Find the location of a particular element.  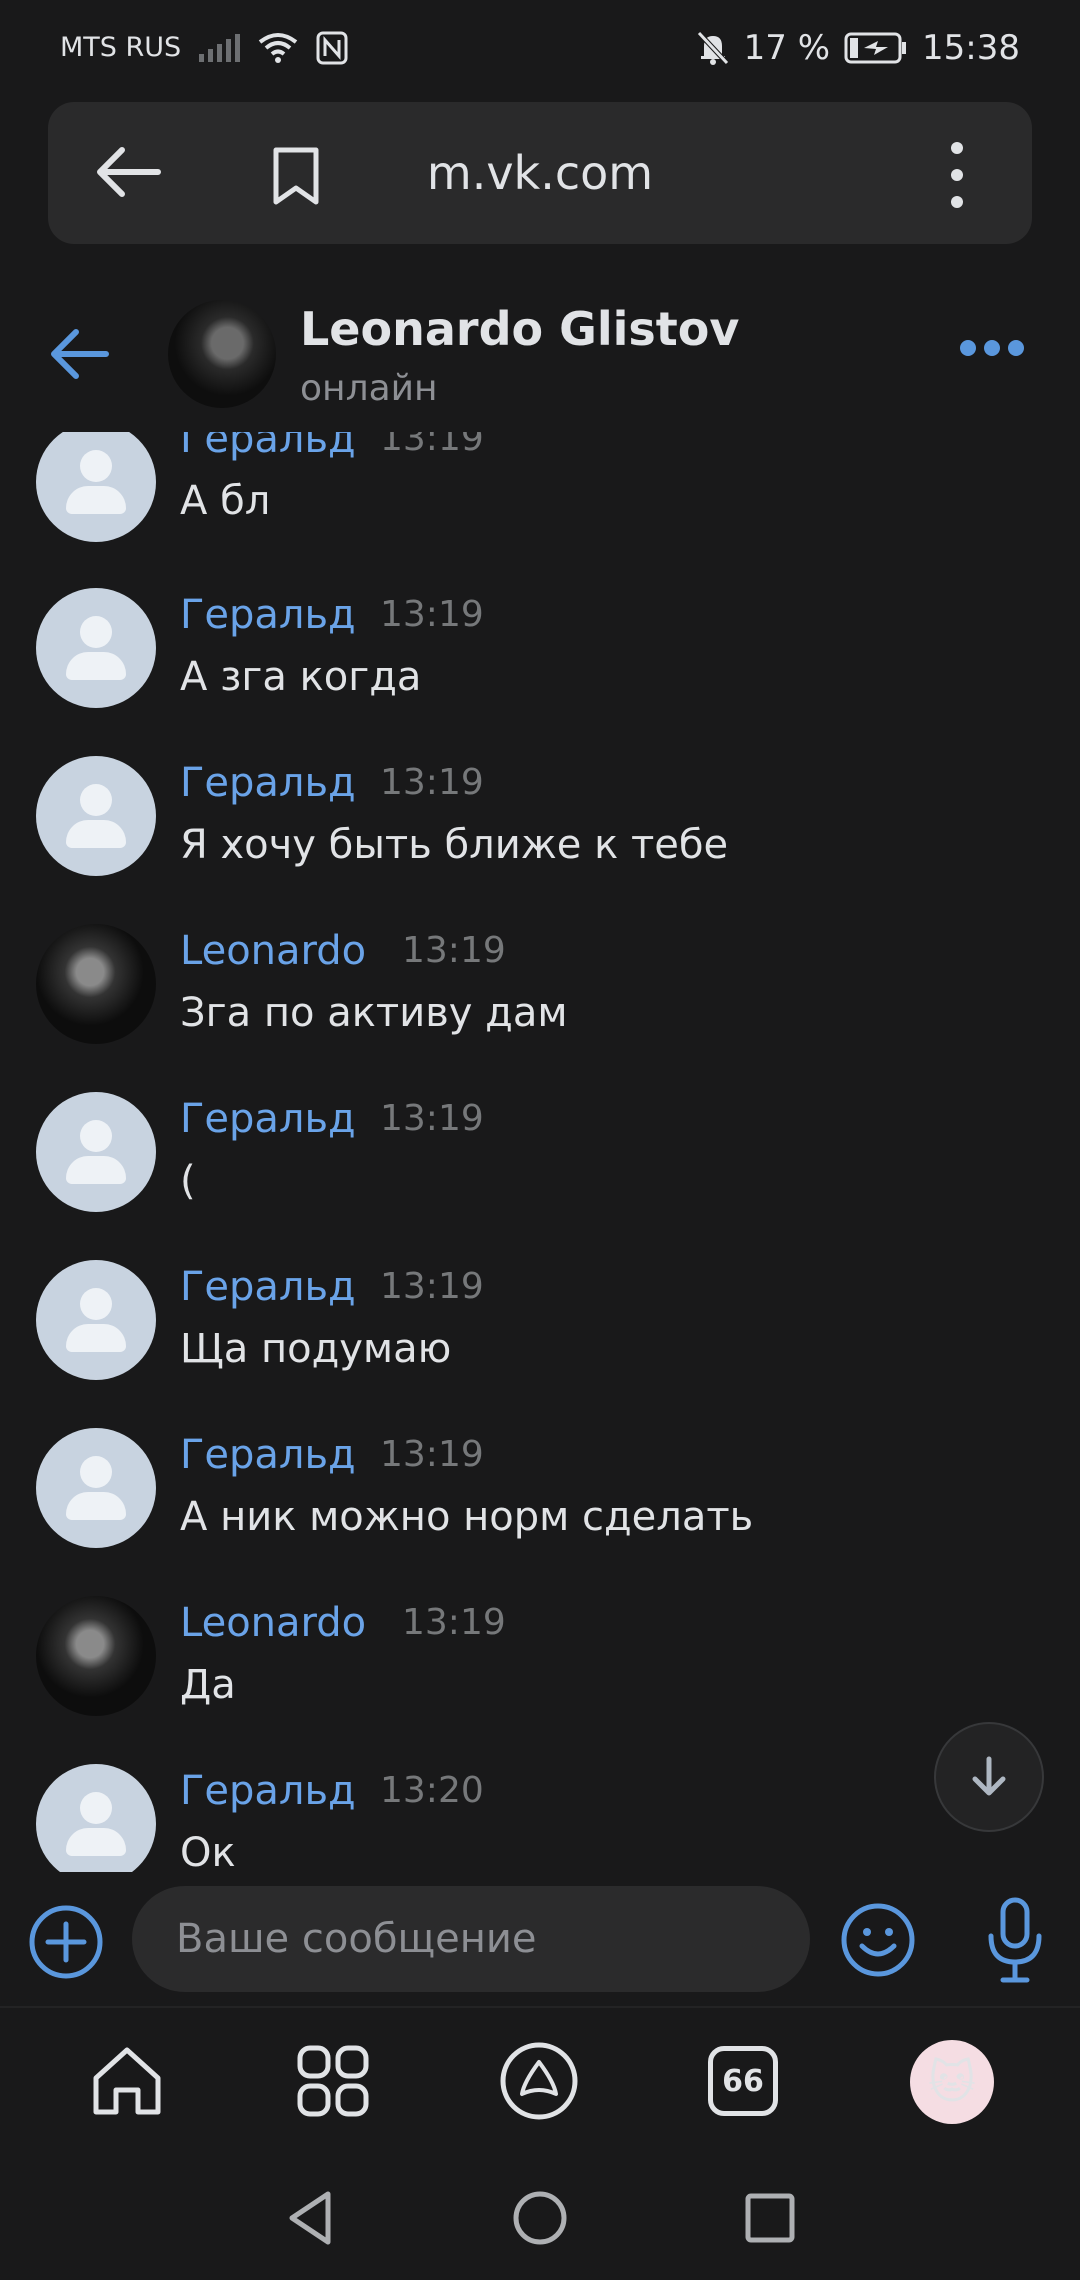

message-text: ( is located at coordinates (188, 1181).